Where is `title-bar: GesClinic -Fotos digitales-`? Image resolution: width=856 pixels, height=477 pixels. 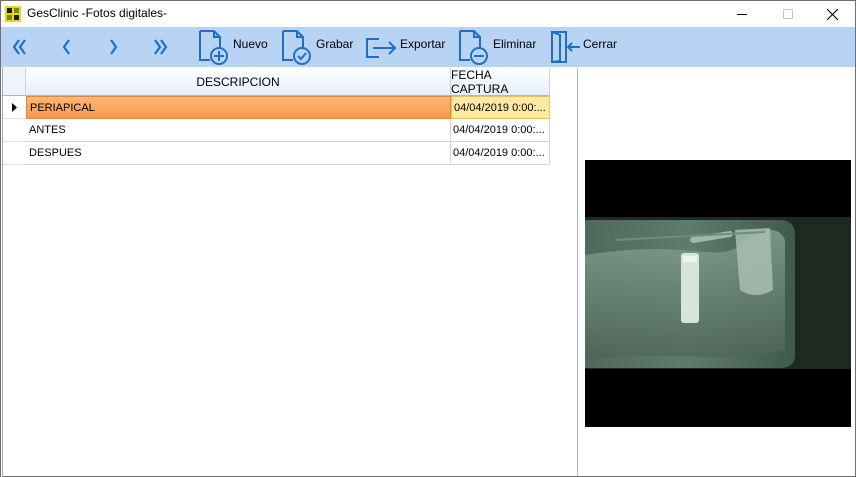
title-bar: GesClinic -Fotos digitales- is located at coordinates (428, 14).